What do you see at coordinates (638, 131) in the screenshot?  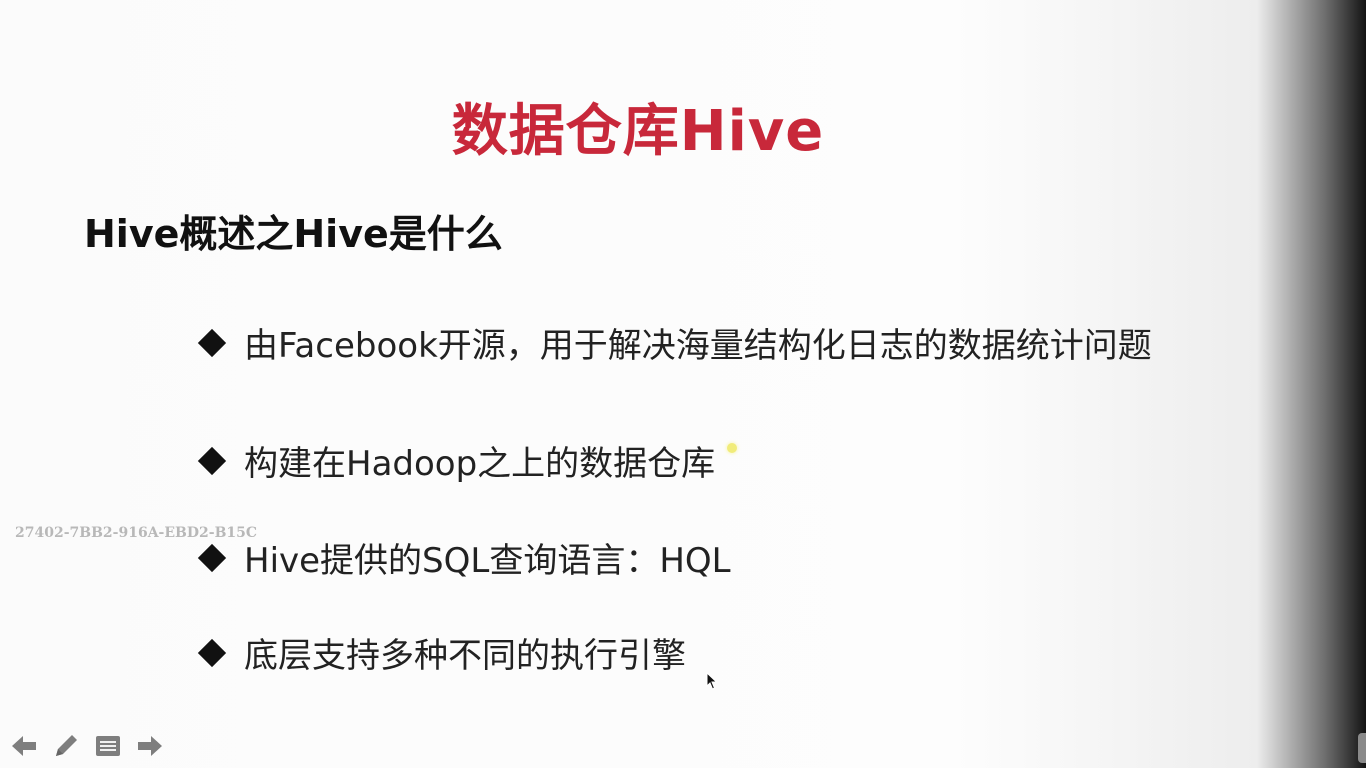 I see `slide-title: 数据仓库Hive` at bounding box center [638, 131].